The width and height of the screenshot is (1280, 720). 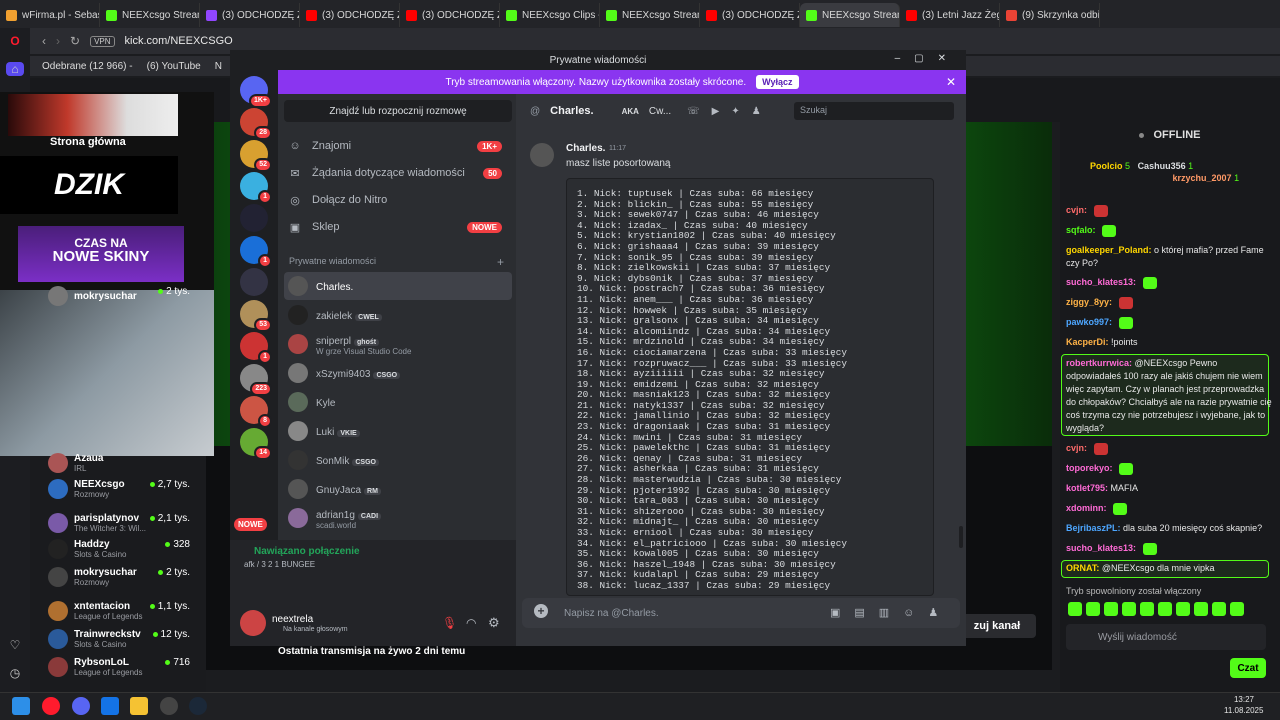 I want to click on chat-username: pawko997:, so click(x=1089, y=322).